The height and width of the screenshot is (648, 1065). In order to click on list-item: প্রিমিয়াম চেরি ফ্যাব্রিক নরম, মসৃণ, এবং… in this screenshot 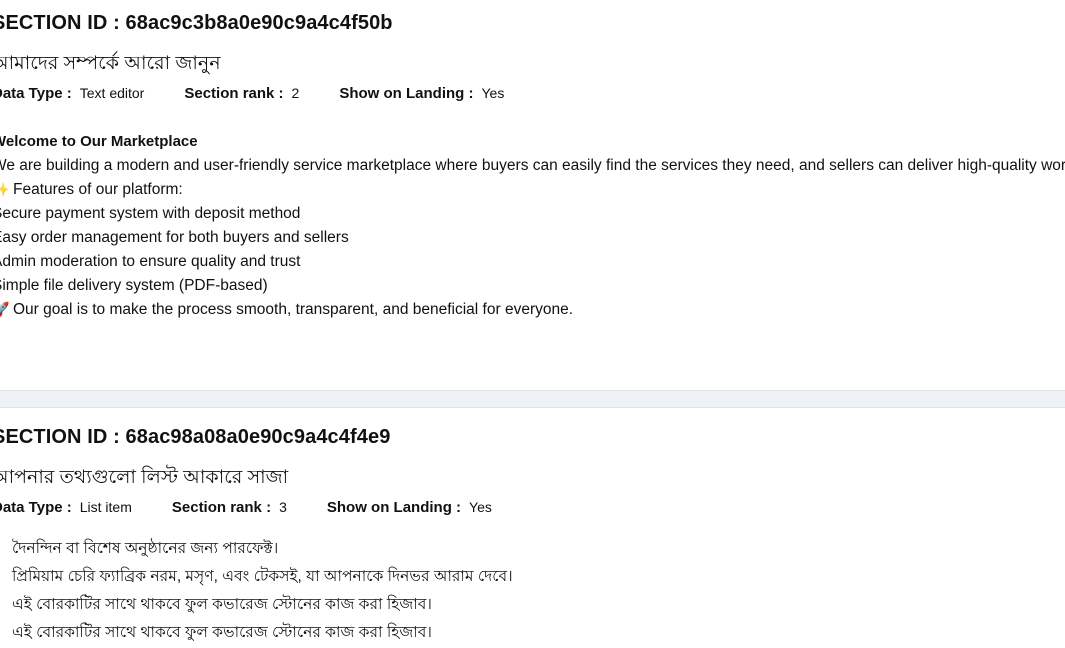, I will do `click(256, 577)`.